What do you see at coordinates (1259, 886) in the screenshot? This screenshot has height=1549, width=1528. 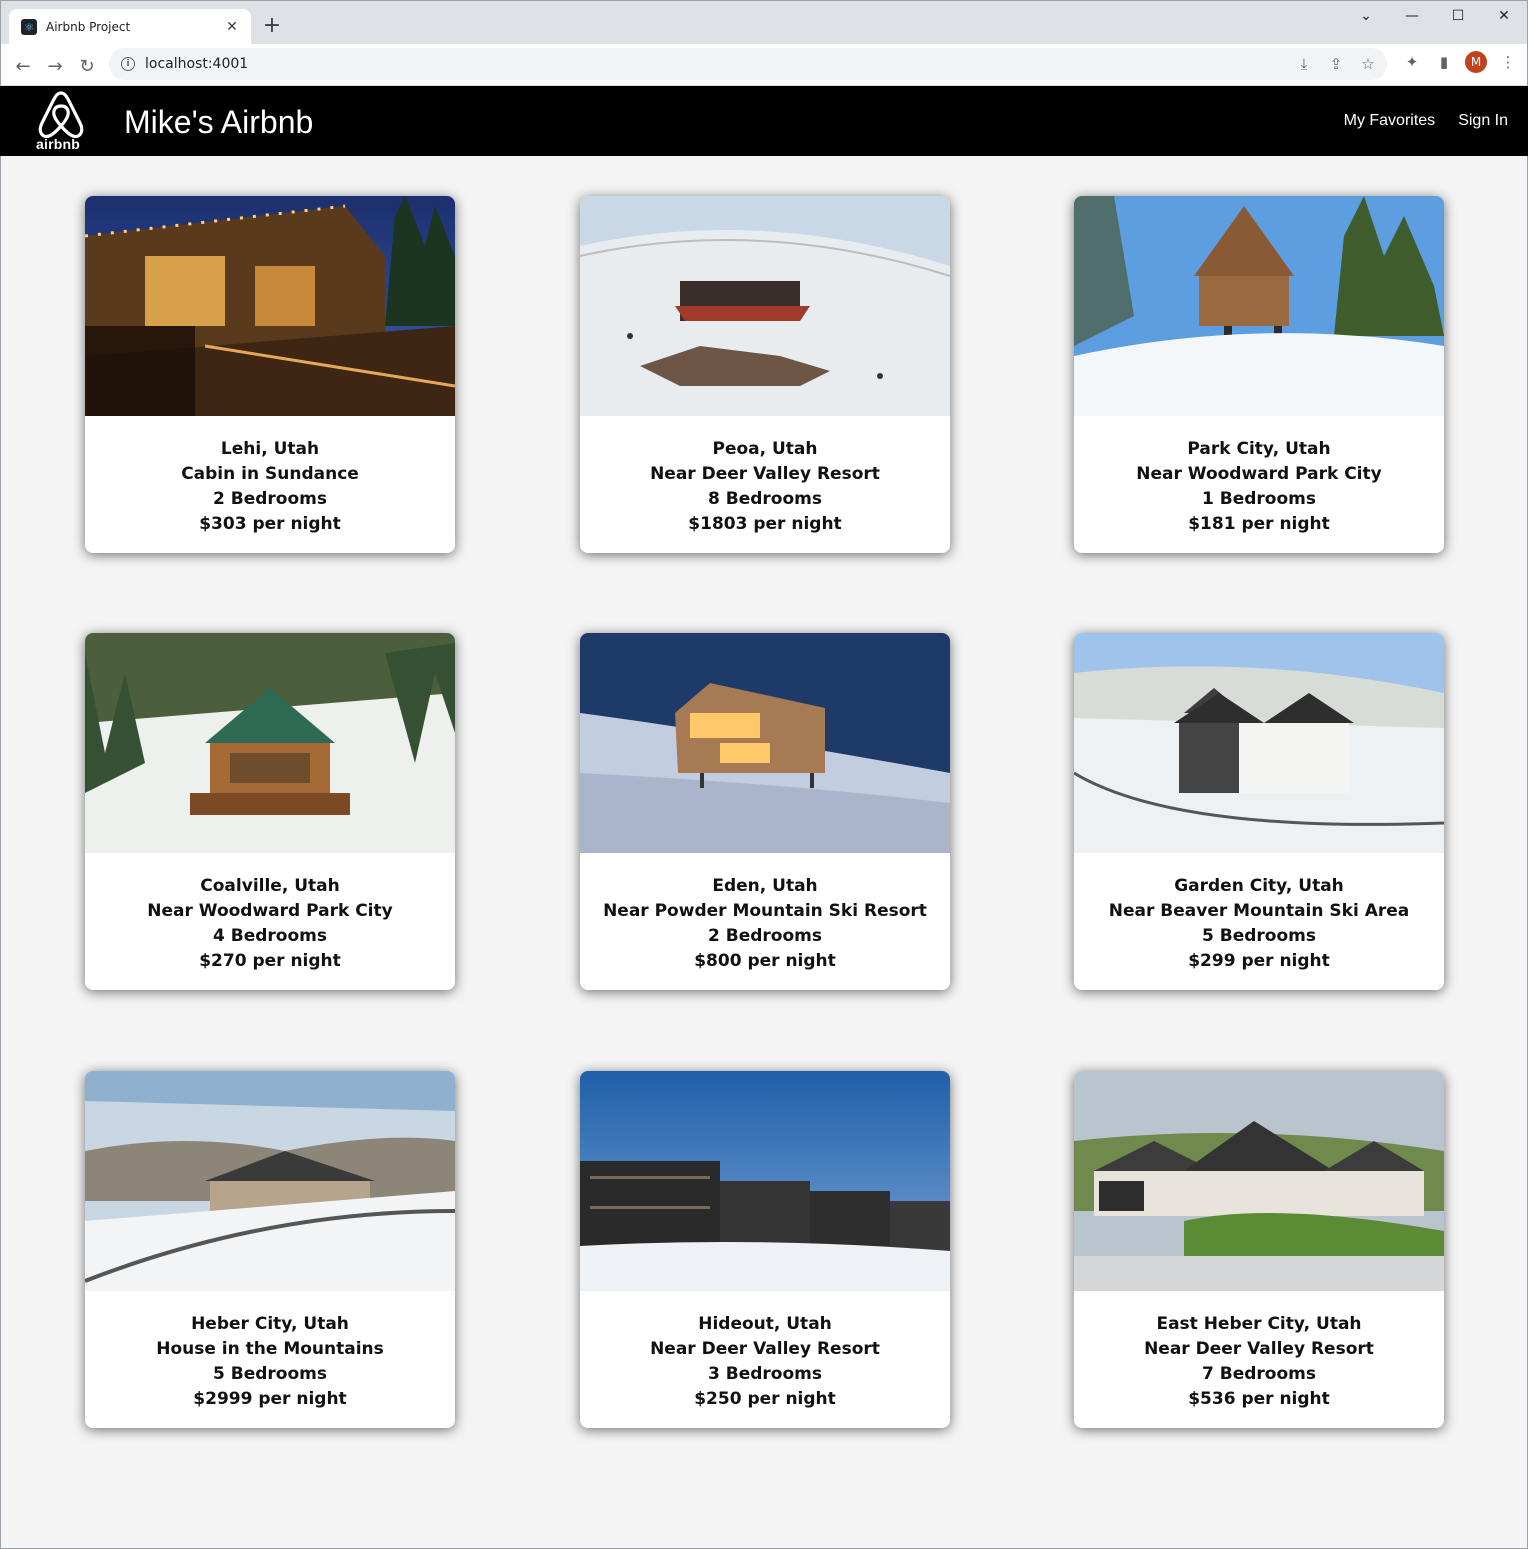 I see `listing-location: Garden City, Utah` at bounding box center [1259, 886].